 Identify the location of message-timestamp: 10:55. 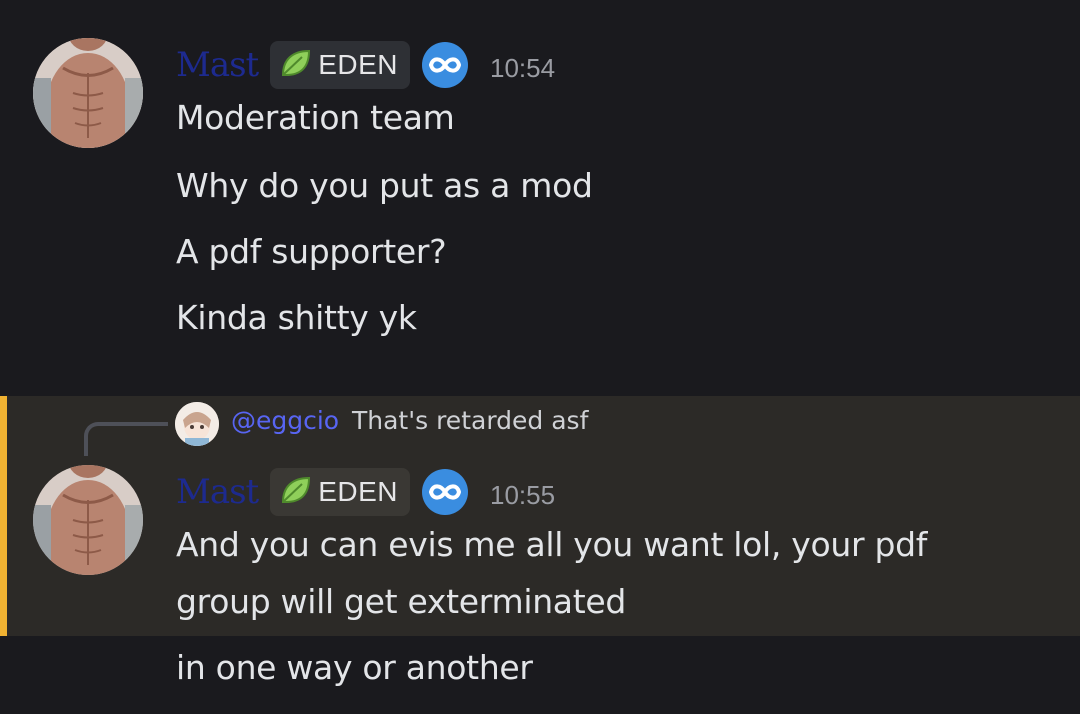
(523, 494).